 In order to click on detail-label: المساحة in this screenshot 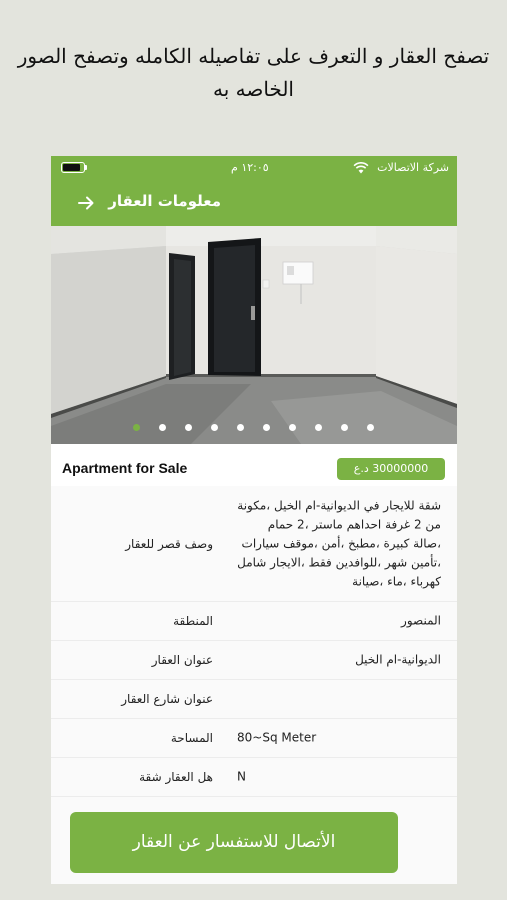, I will do `click(191, 738)`.